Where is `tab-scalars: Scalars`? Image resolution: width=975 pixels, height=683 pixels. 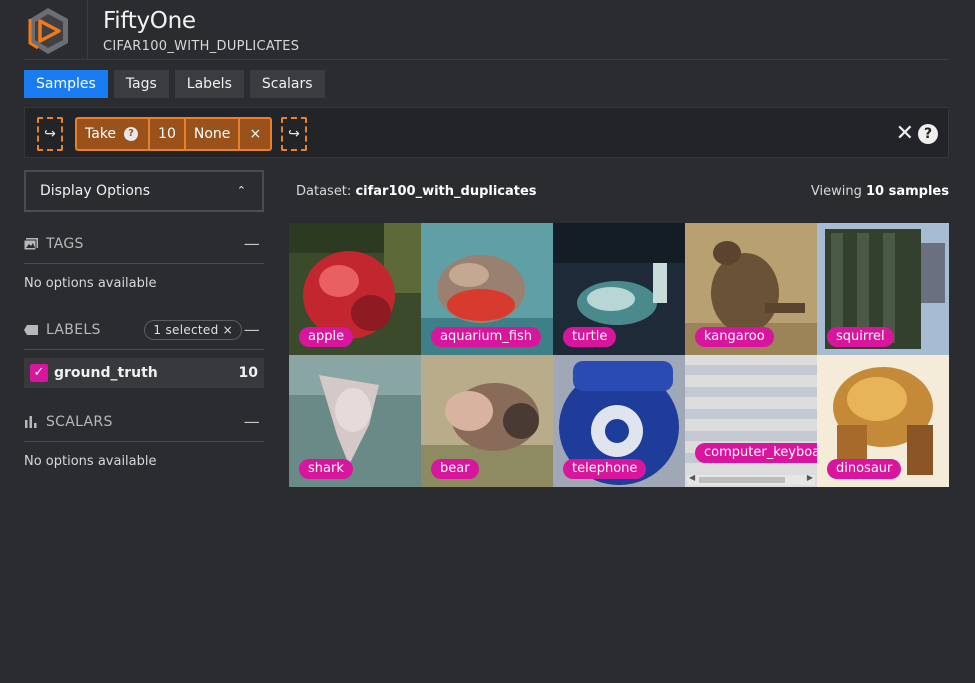 tab-scalars: Scalars is located at coordinates (287, 84).